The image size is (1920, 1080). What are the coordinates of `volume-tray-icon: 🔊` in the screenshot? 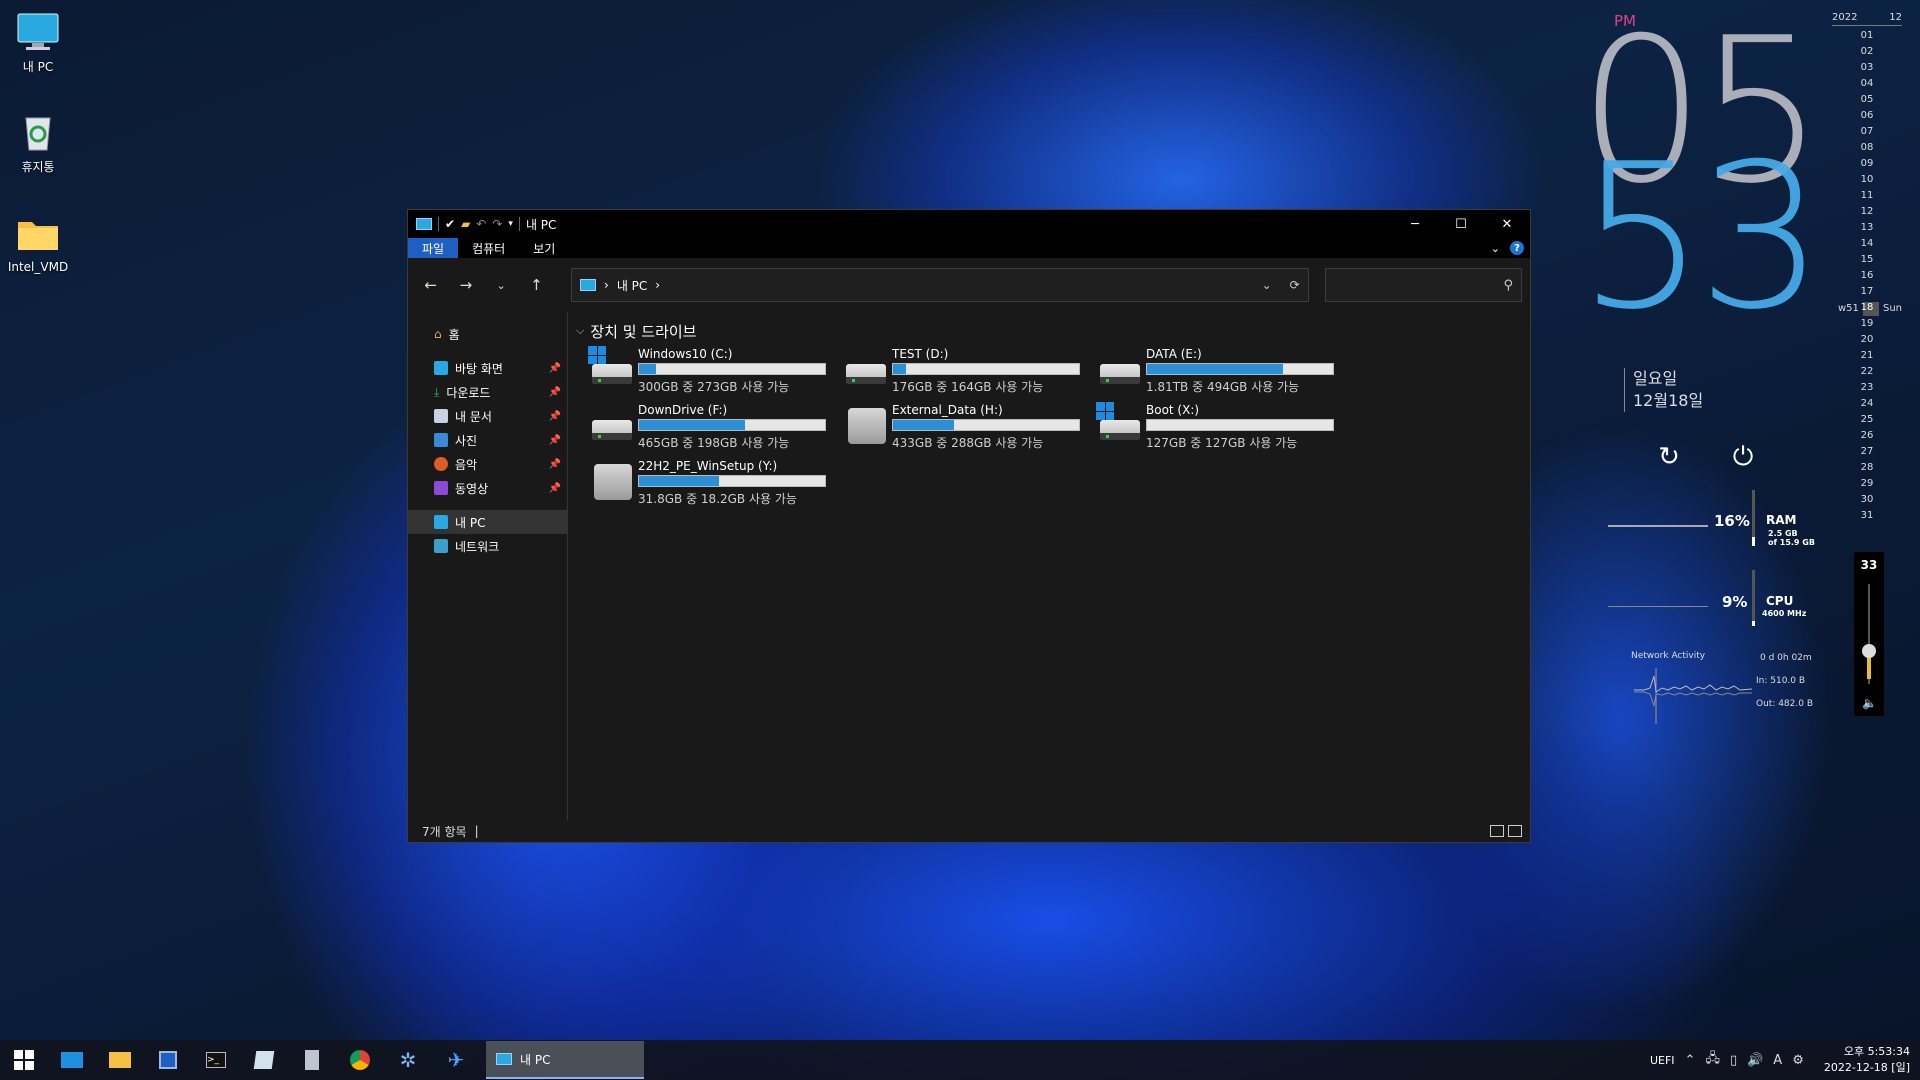 It's located at (1755, 1060).